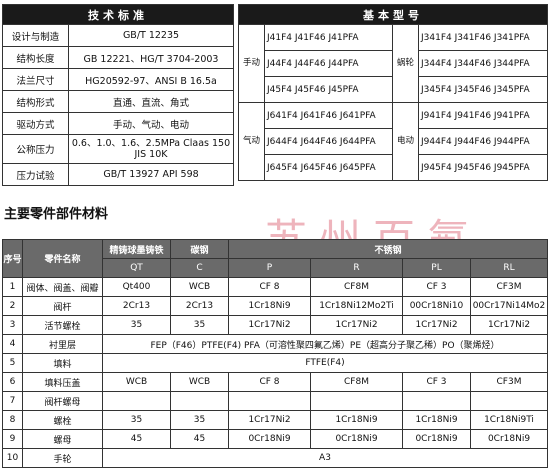 This screenshot has height=475, width=550. What do you see at coordinates (483, 141) in the screenshot?
I see `electric-model: J944F4 J944F46 J944PFA` at bounding box center [483, 141].